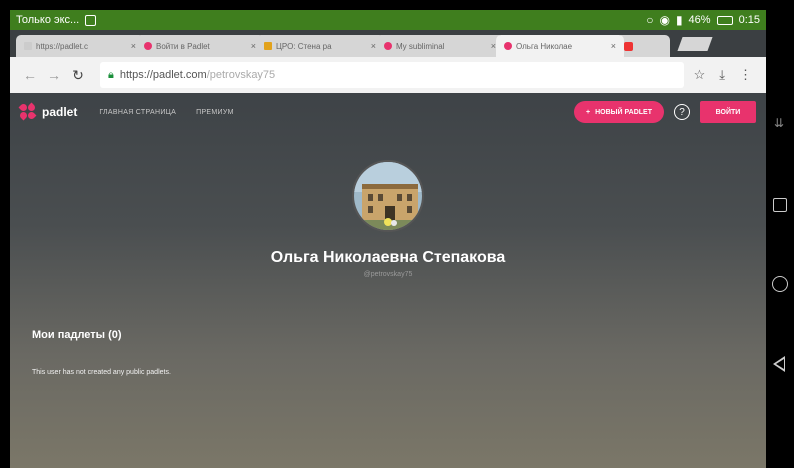 Image resolution: width=794 pixels, height=468 pixels. What do you see at coordinates (54, 75) in the screenshot?
I see `forward-arrow-icon: →` at bounding box center [54, 75].